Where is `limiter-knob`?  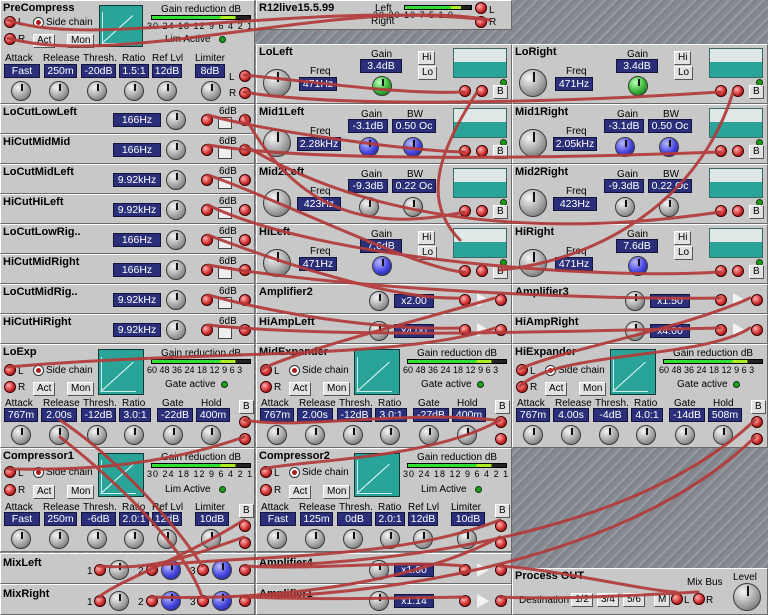 limiter-knob is located at coordinates (211, 91).